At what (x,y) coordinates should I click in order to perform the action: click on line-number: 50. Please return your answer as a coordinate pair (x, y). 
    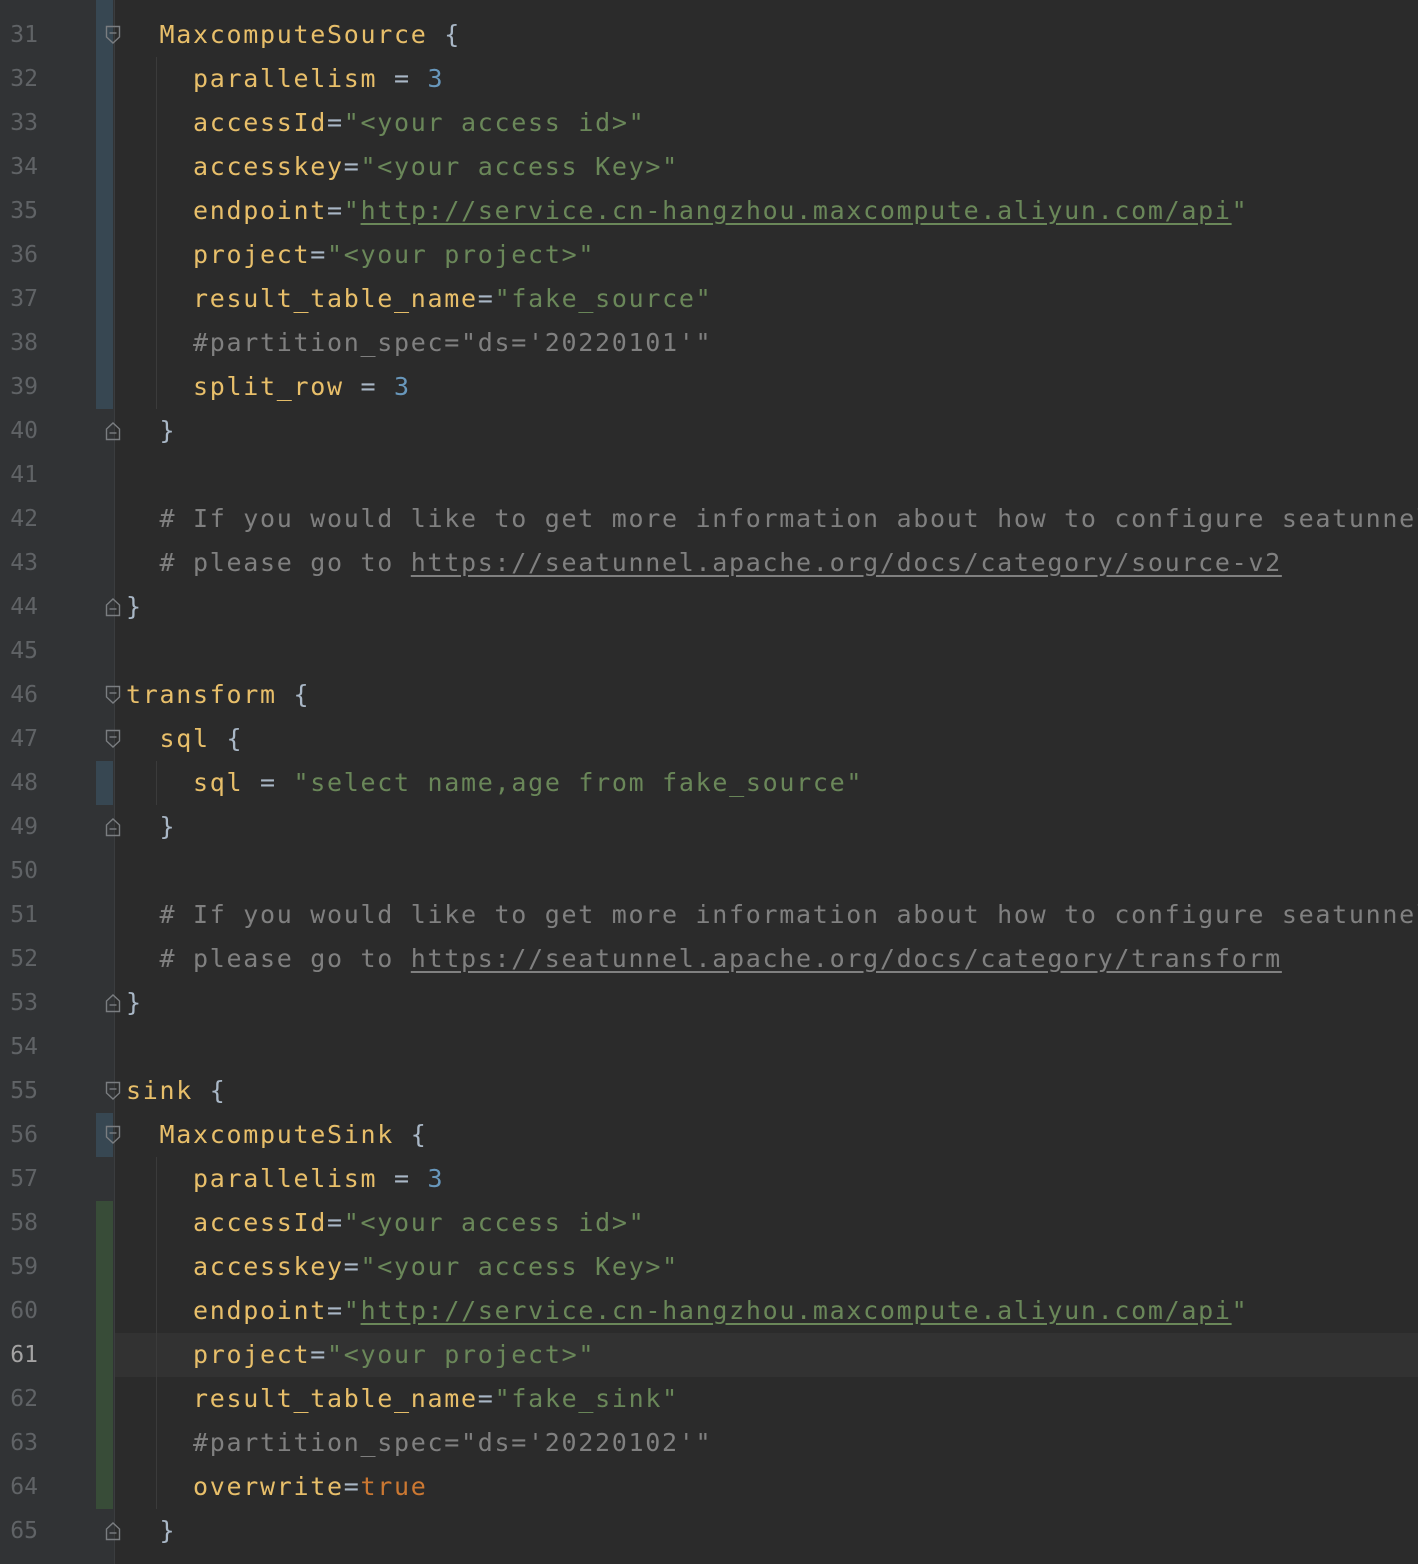
    Looking at the image, I should click on (19, 871).